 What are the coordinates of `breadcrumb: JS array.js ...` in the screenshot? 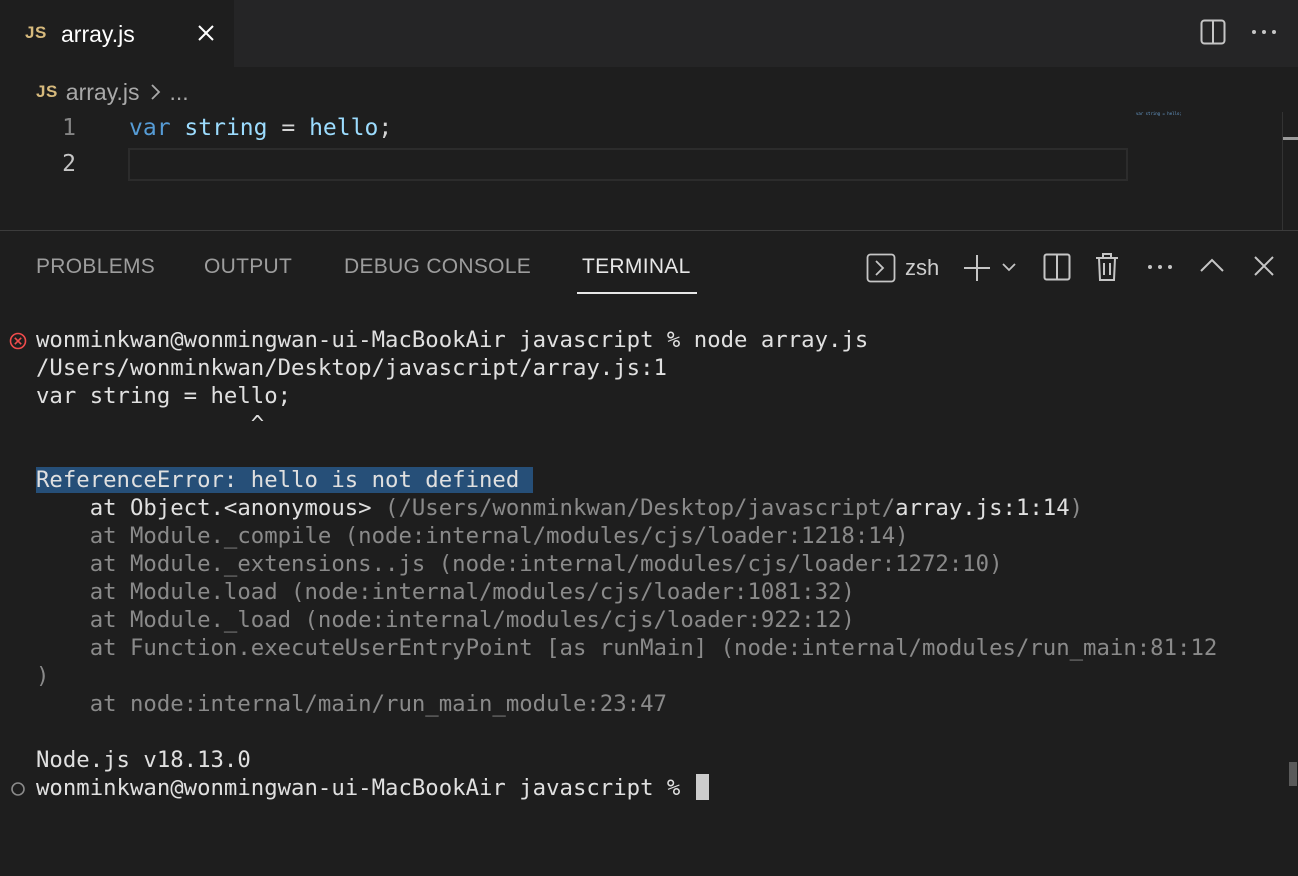 It's located at (112, 92).